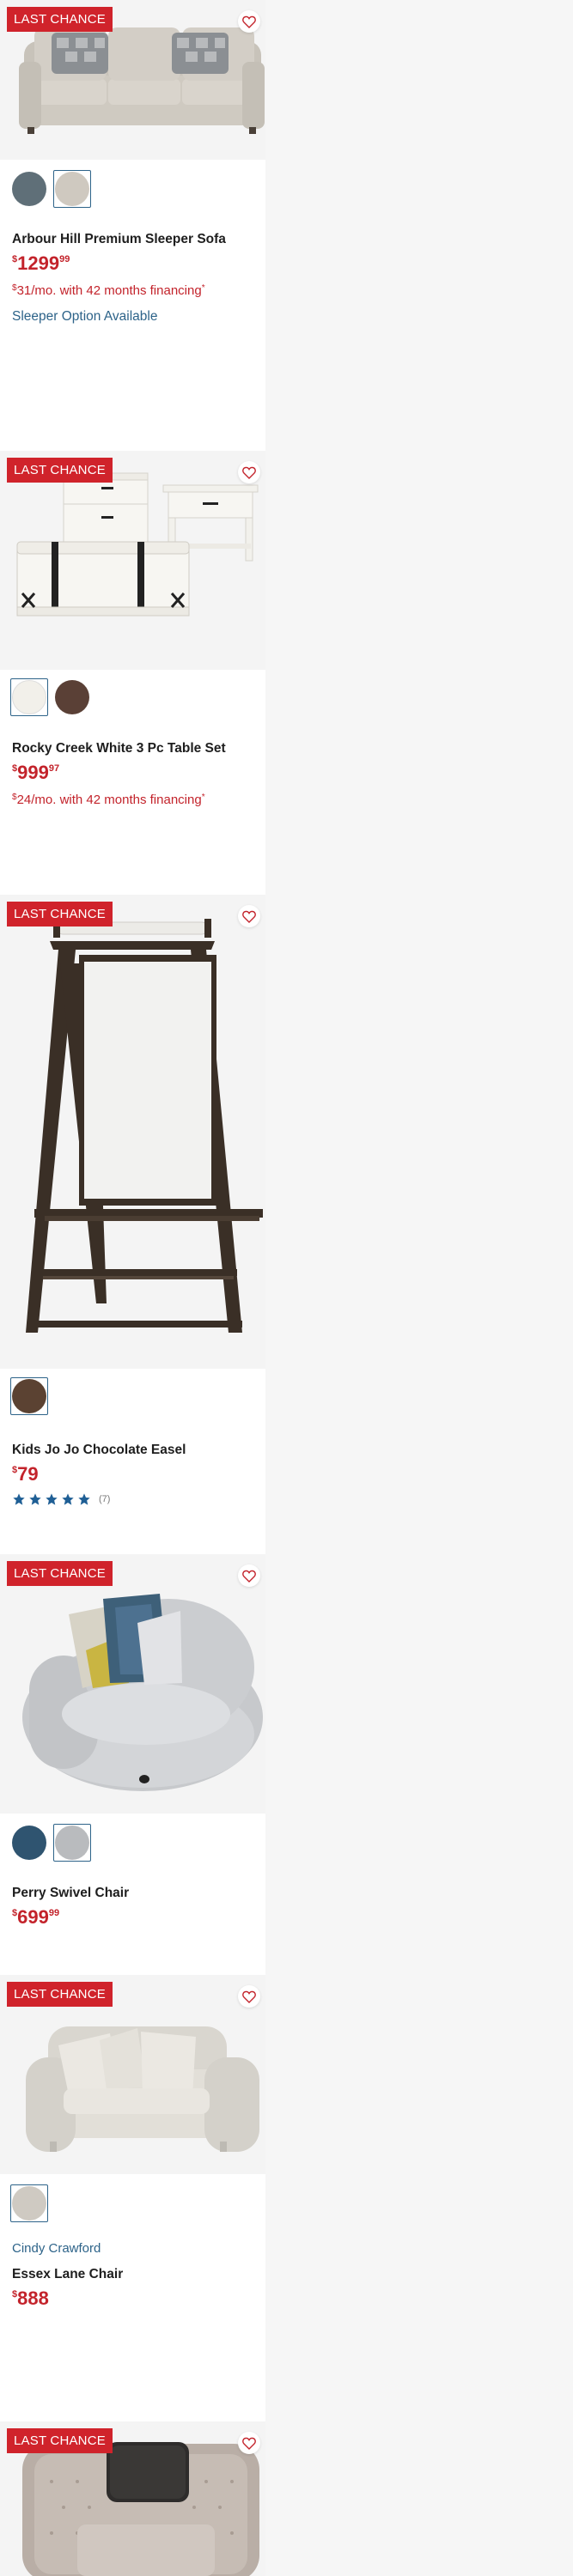 The image size is (573, 2576). I want to click on product-price: $129999, so click(41, 263).